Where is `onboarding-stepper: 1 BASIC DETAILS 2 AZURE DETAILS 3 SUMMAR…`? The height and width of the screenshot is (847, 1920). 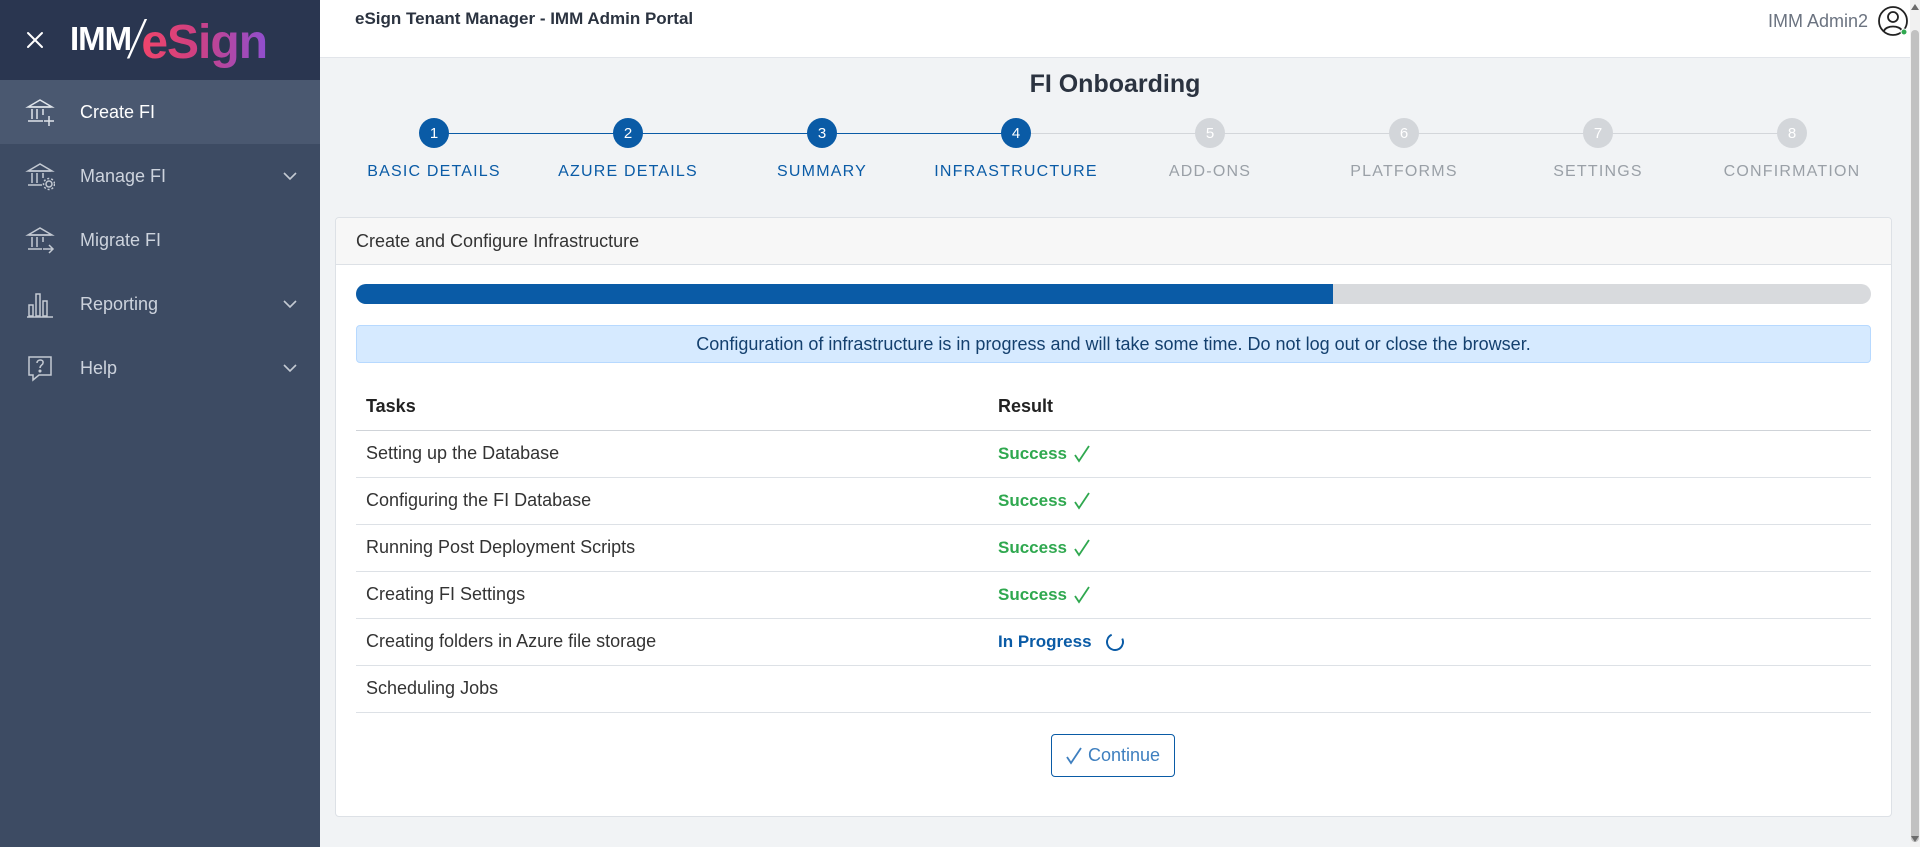
onboarding-stepper: 1 BASIC DETAILS 2 AZURE DETAILS 3 SUMMAR… is located at coordinates (1122, 151).